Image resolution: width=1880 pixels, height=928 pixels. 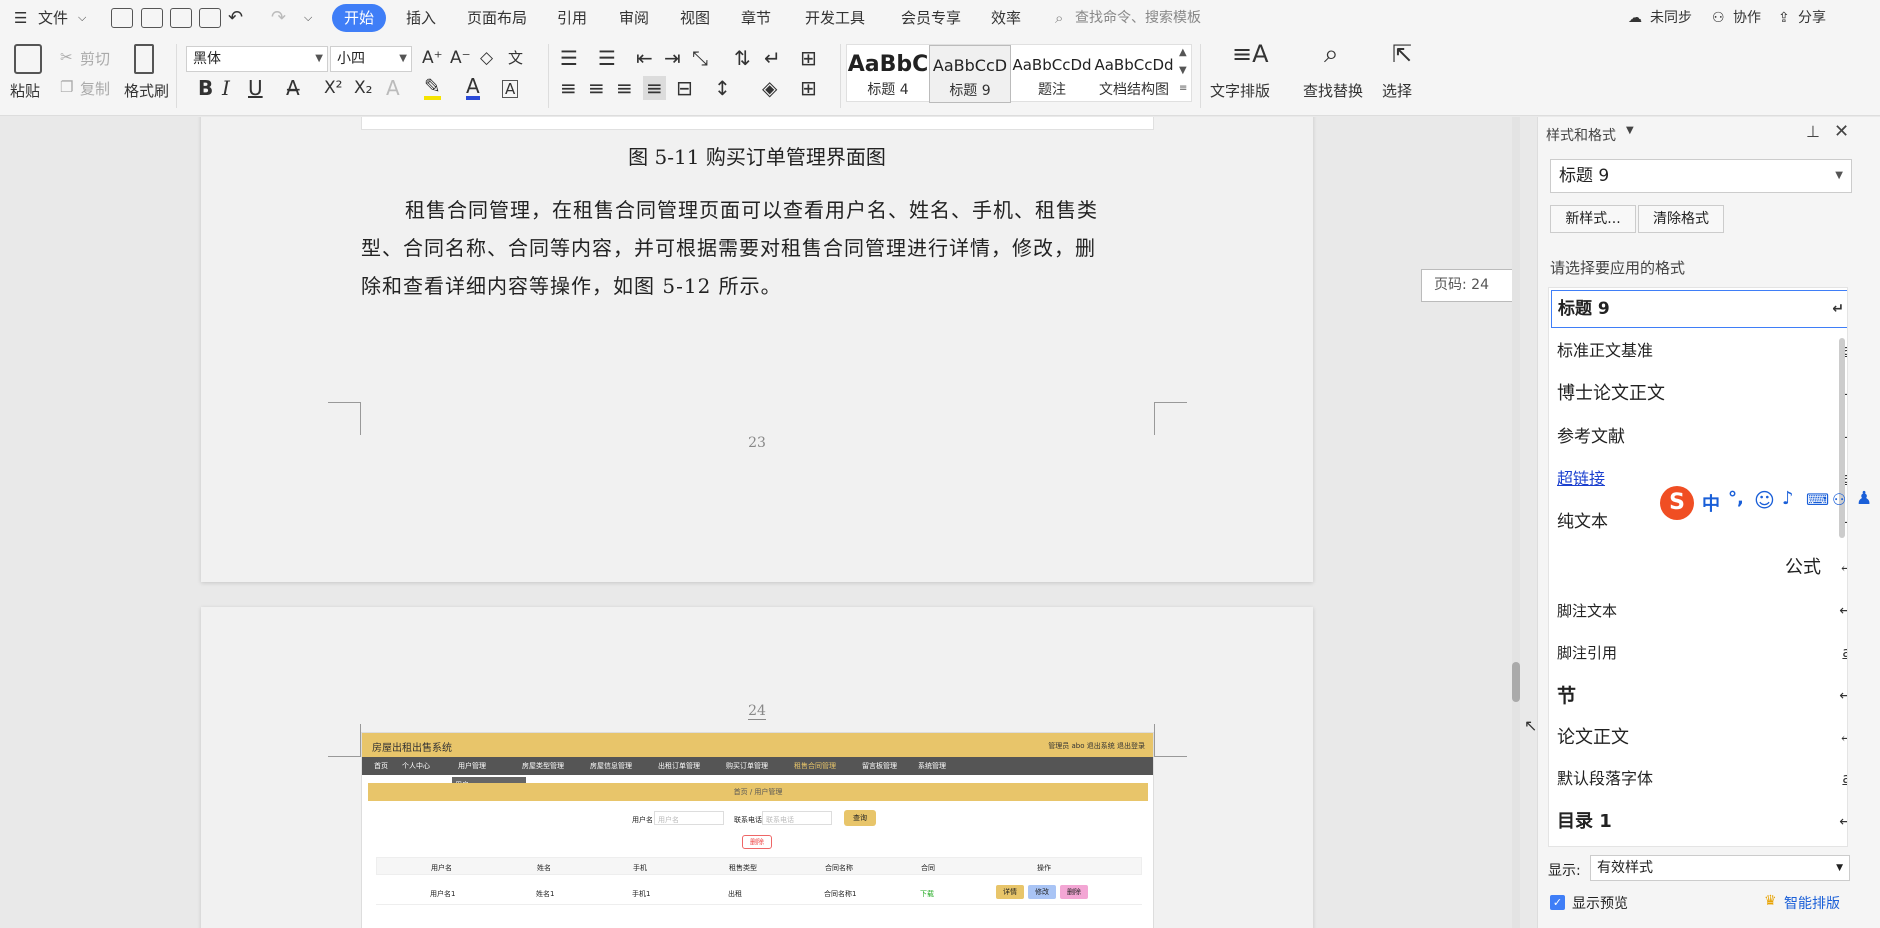 What do you see at coordinates (1702, 437) in the screenshot?
I see `style-item: 参考文献↵` at bounding box center [1702, 437].